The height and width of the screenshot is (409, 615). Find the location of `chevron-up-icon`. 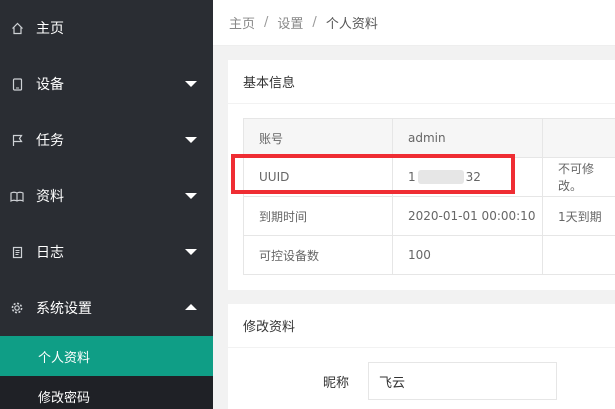

chevron-up-icon is located at coordinates (191, 307).